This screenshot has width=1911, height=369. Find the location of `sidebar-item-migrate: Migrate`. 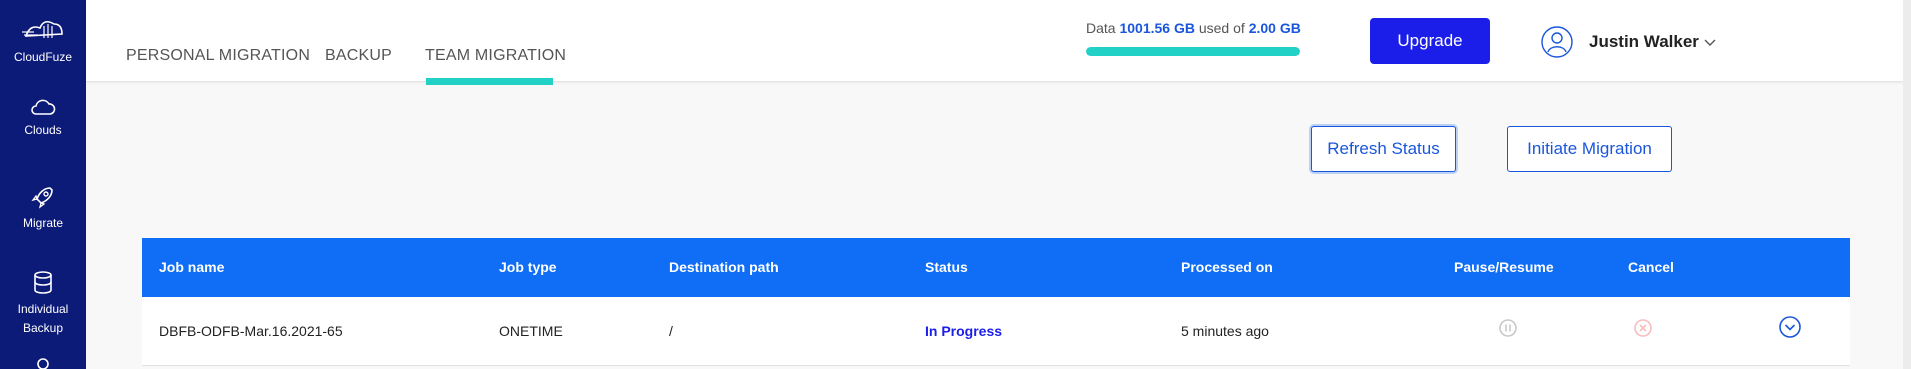

sidebar-item-migrate: Migrate is located at coordinates (43, 208).